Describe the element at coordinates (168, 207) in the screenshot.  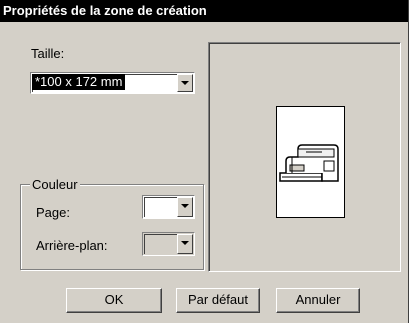
I see `page-color-dropdown` at that location.